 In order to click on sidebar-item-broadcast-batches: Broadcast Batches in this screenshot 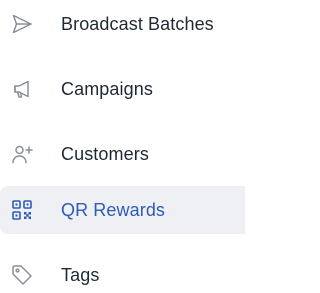, I will do `click(122, 24)`.